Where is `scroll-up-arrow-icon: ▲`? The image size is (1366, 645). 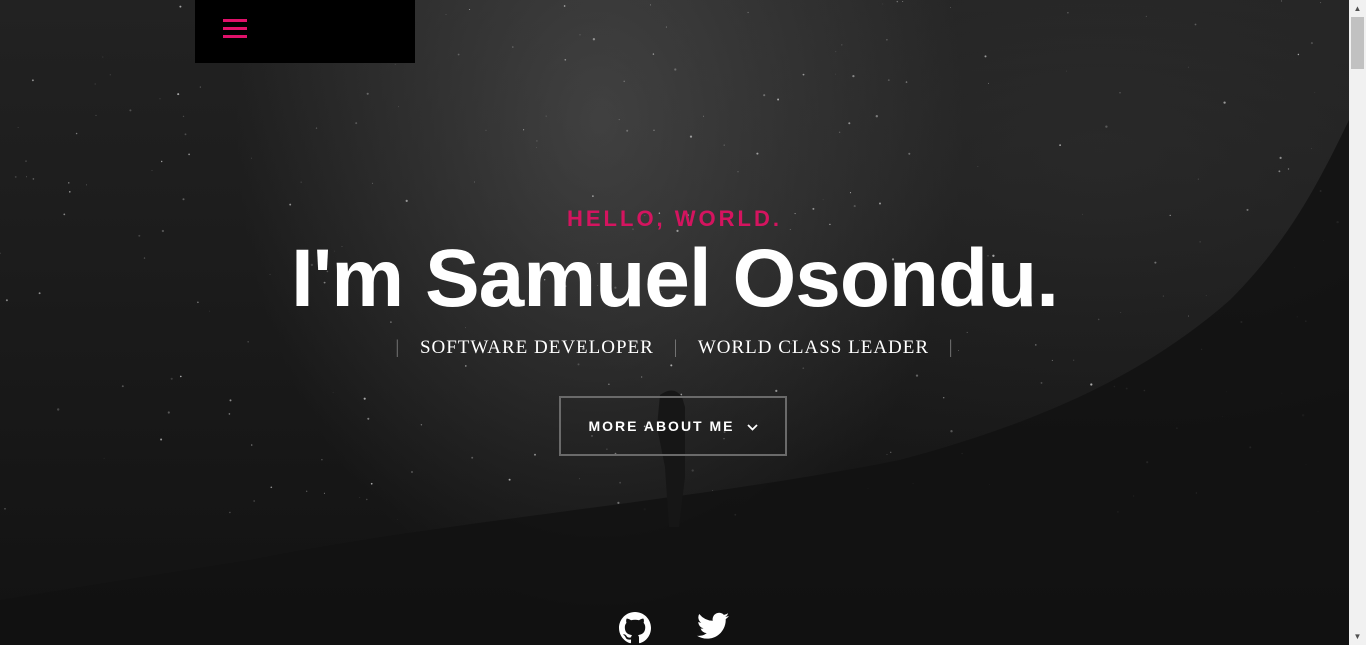 scroll-up-arrow-icon: ▲ is located at coordinates (1357, 8).